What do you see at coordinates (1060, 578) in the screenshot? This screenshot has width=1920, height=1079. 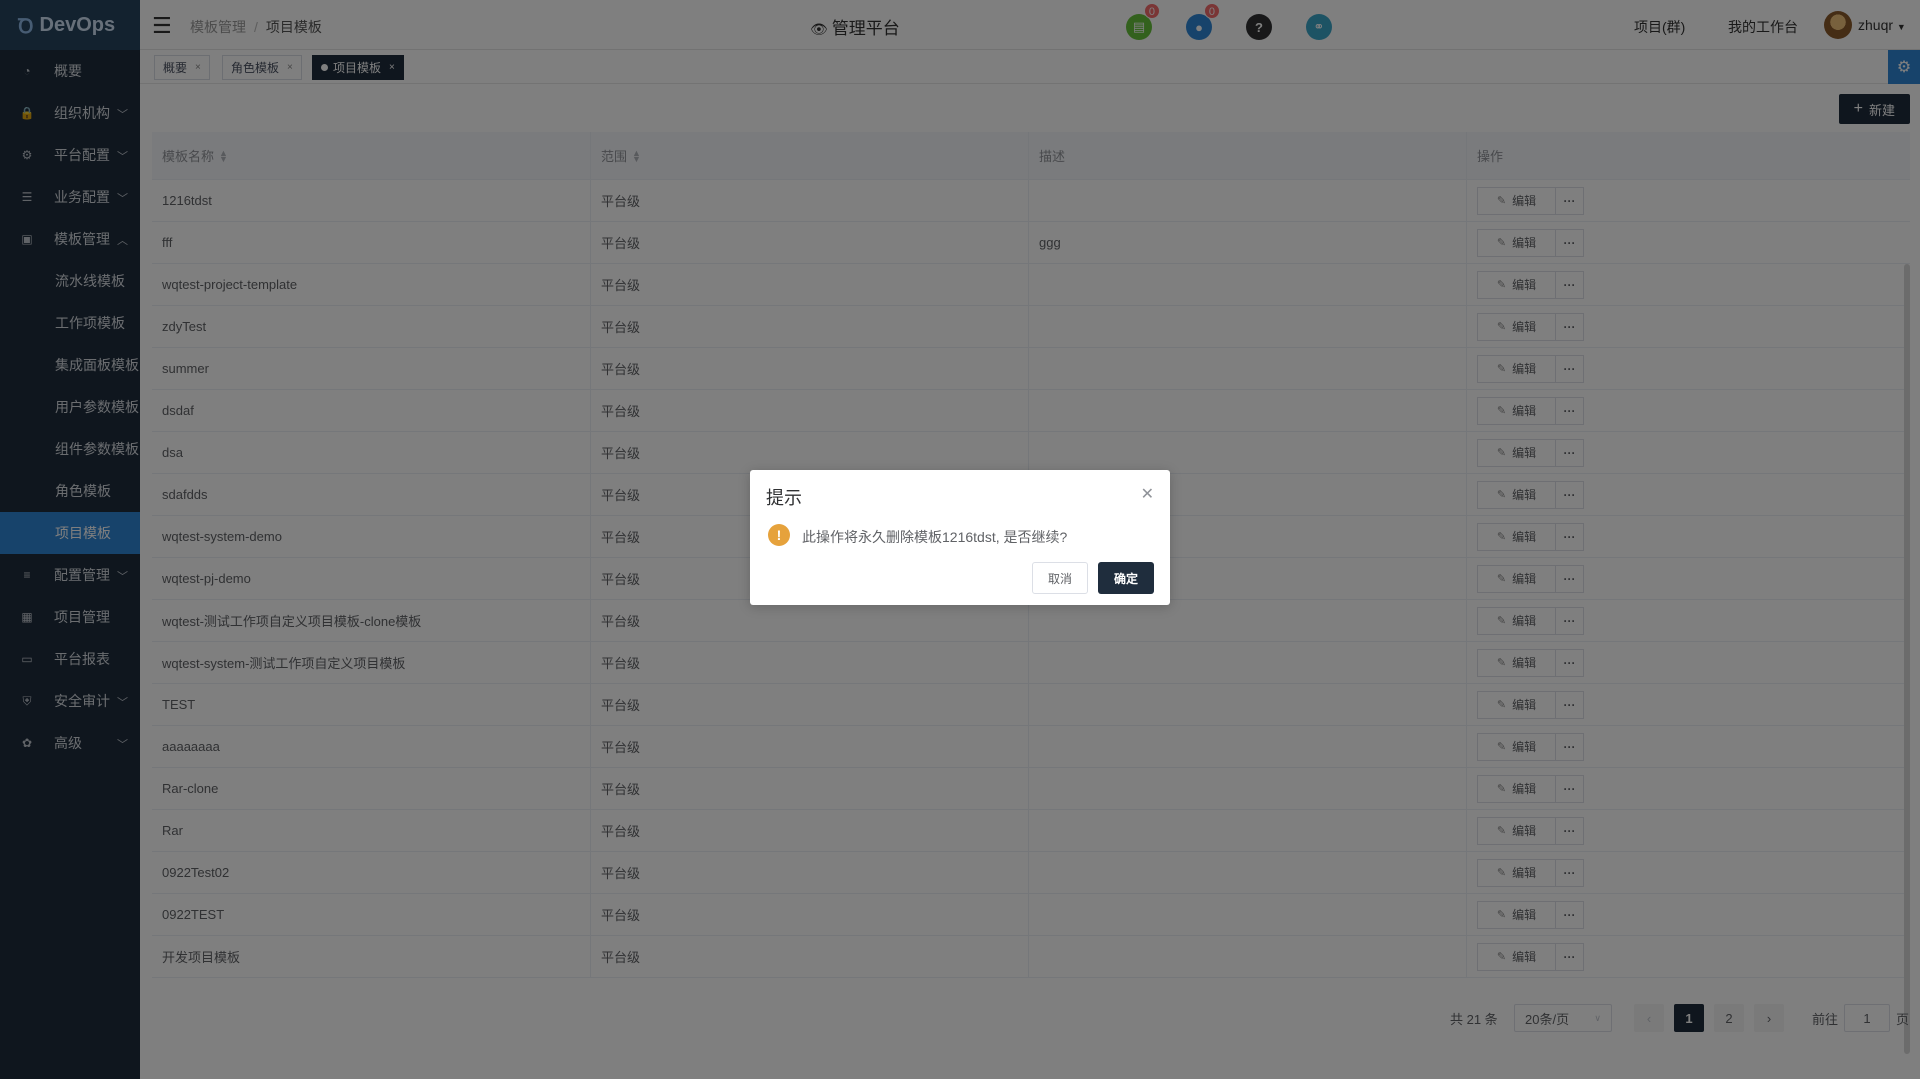 I see `cancel-button: 取消` at bounding box center [1060, 578].